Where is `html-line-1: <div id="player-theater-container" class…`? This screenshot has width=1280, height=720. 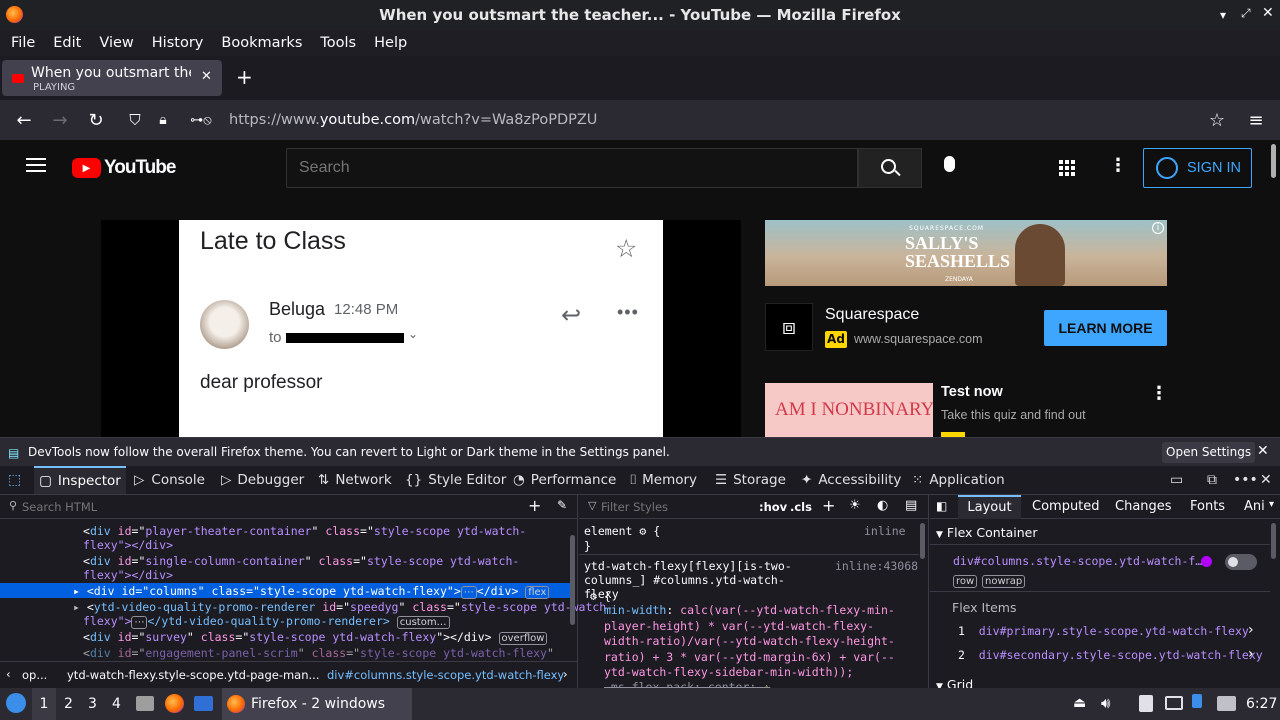
html-line-1: <div id="player-theater-container" class… is located at coordinates (304, 531).